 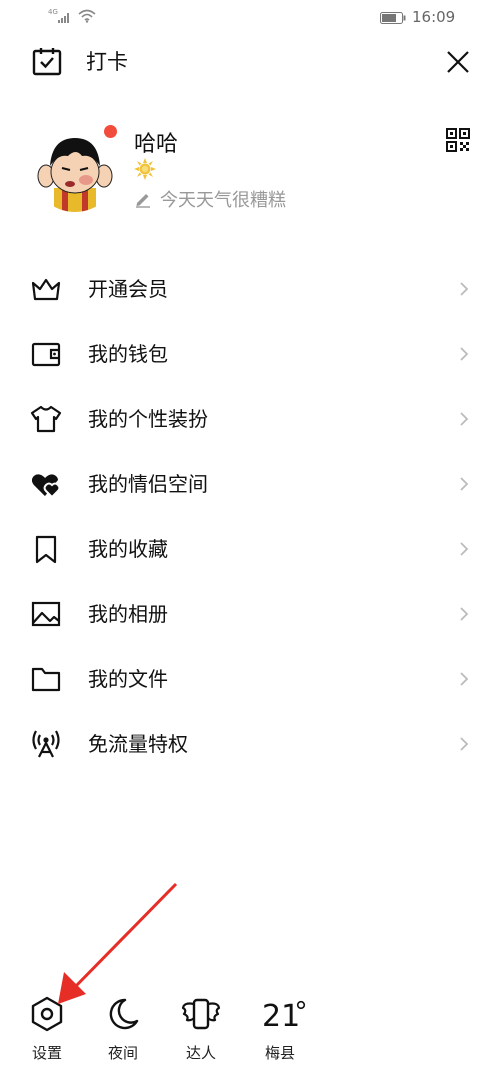 I want to click on expert-button: 达人, so click(x=201, y=1031).